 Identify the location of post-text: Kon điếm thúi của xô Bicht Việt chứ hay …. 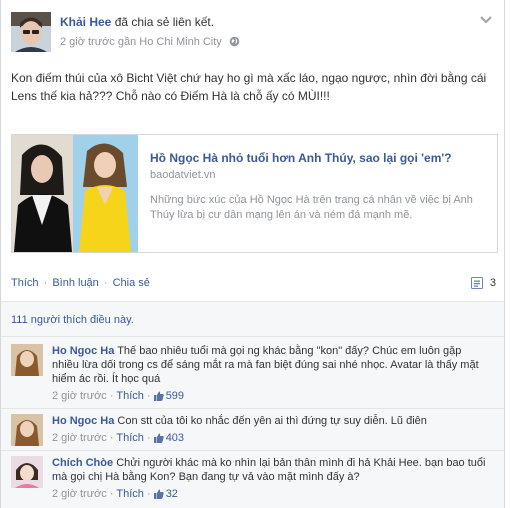
(249, 87).